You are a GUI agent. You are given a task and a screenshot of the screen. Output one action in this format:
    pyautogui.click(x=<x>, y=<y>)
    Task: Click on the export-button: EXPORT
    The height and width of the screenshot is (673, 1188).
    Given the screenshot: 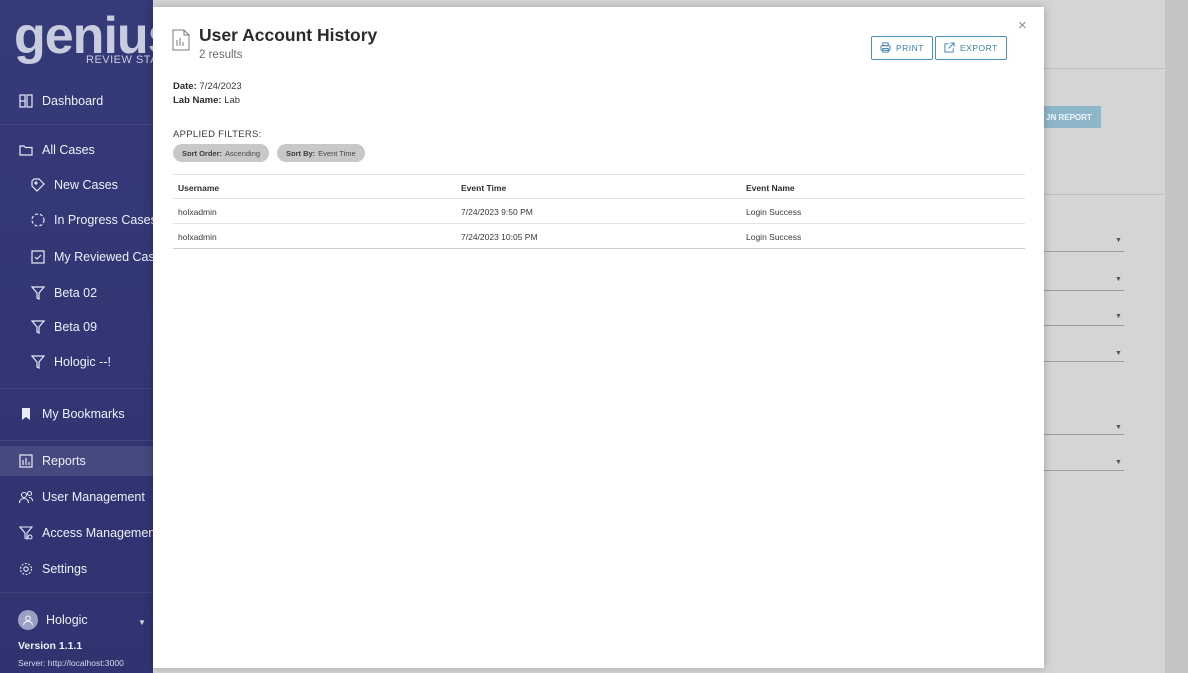 What is the action you would take?
    pyautogui.click(x=971, y=48)
    